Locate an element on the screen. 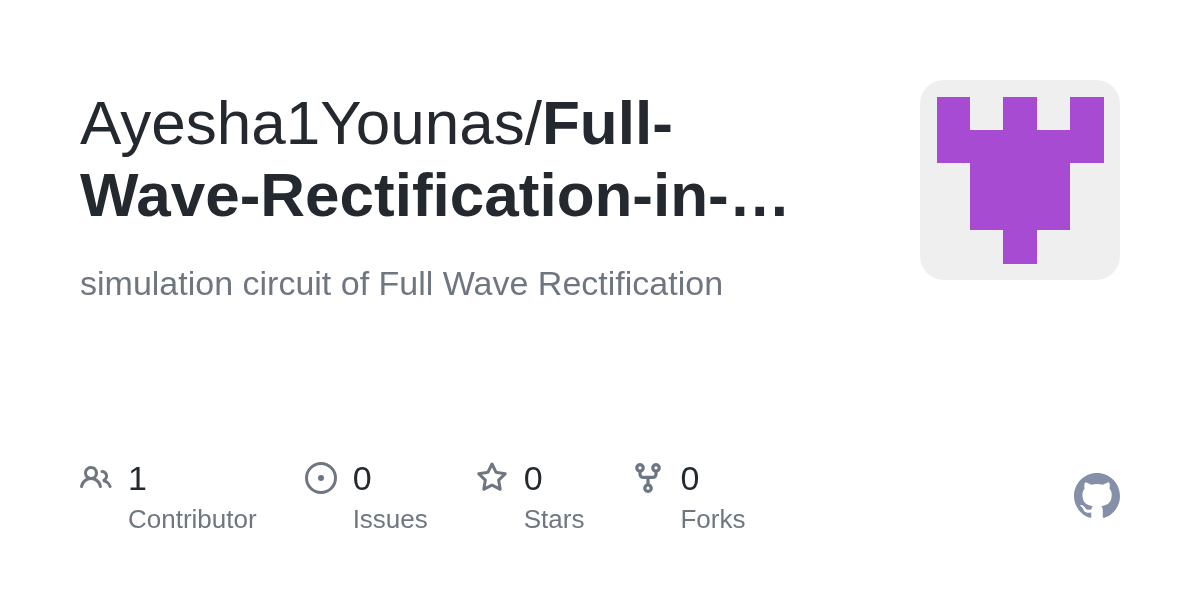  stat-label: Stars is located at coordinates (554, 519).